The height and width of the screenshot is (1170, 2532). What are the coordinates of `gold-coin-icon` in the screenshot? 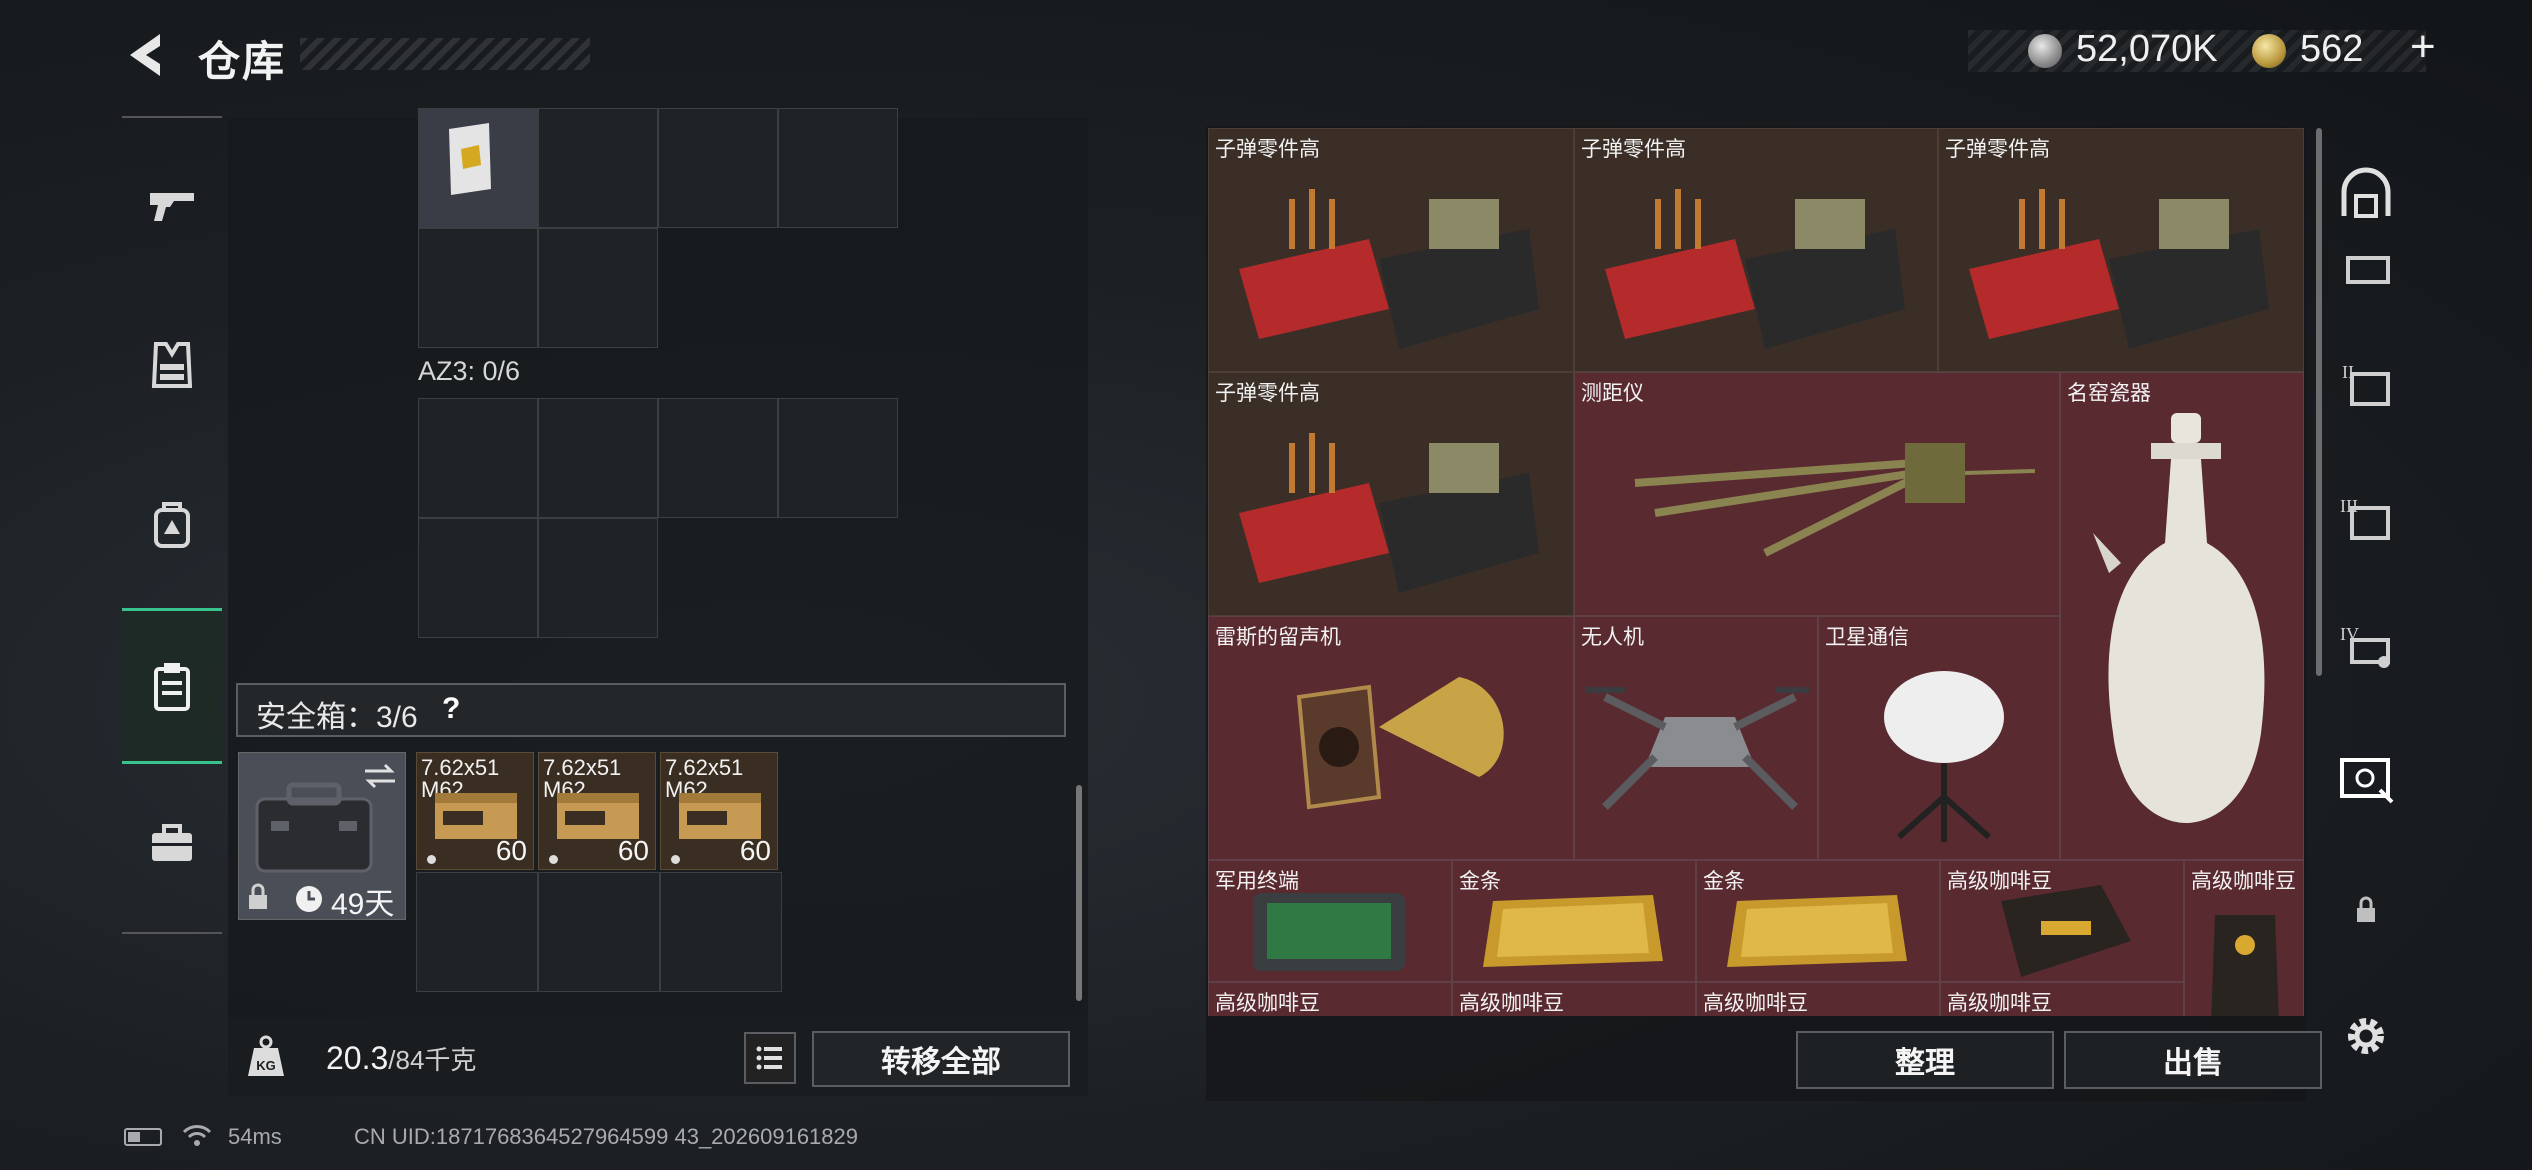 It's located at (2269, 51).